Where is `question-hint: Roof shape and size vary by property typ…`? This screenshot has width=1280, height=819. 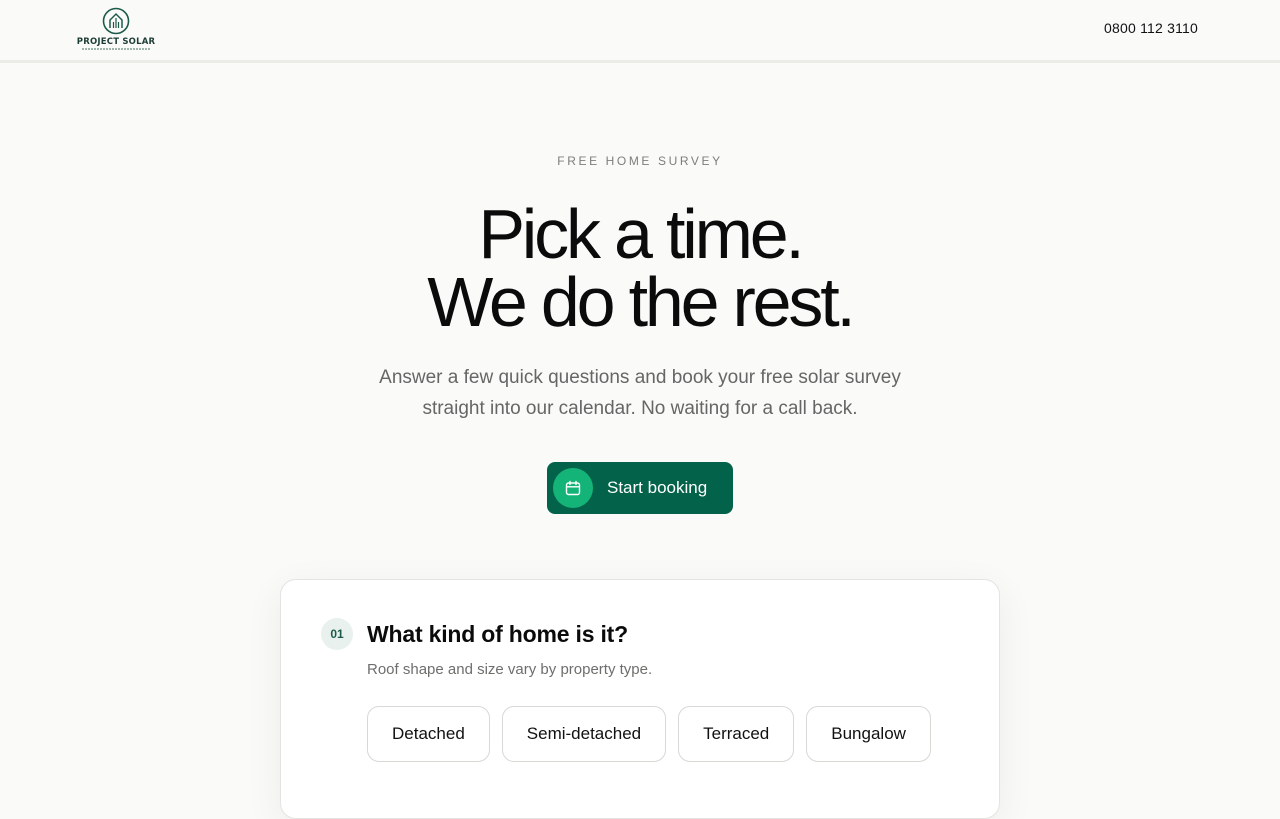 question-hint: Roof shape and size vary by property typ… is located at coordinates (510, 669).